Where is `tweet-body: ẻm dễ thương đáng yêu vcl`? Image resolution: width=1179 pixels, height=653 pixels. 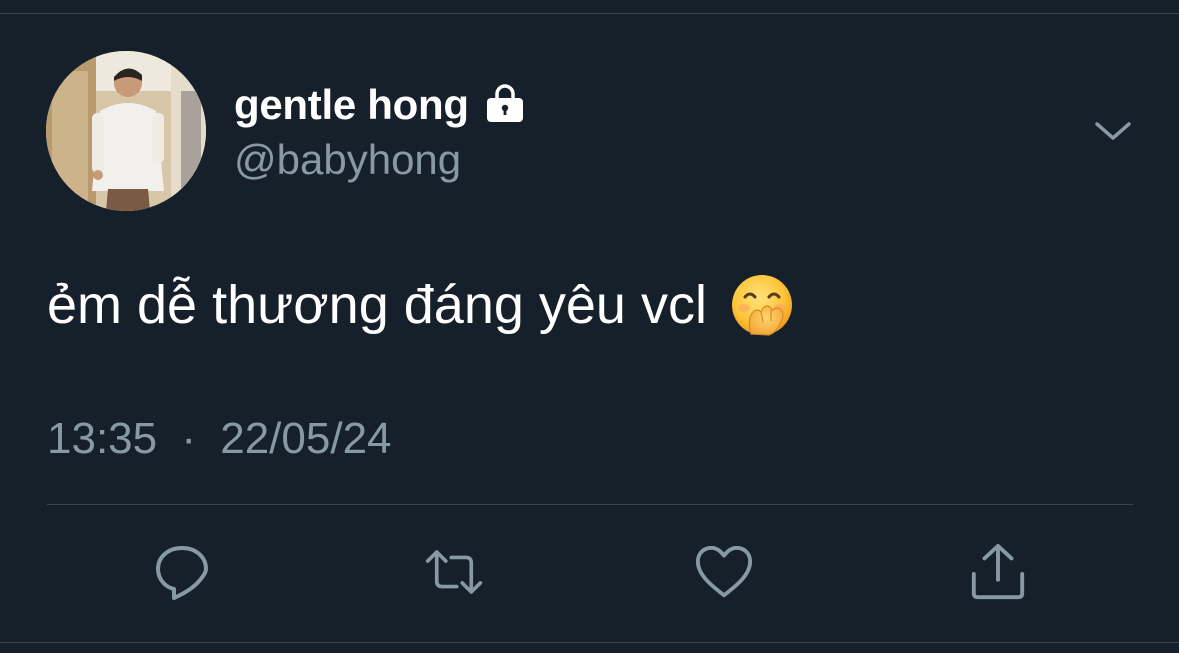
tweet-body: ẻm dễ thương đáng yêu vcl is located at coordinates (421, 305).